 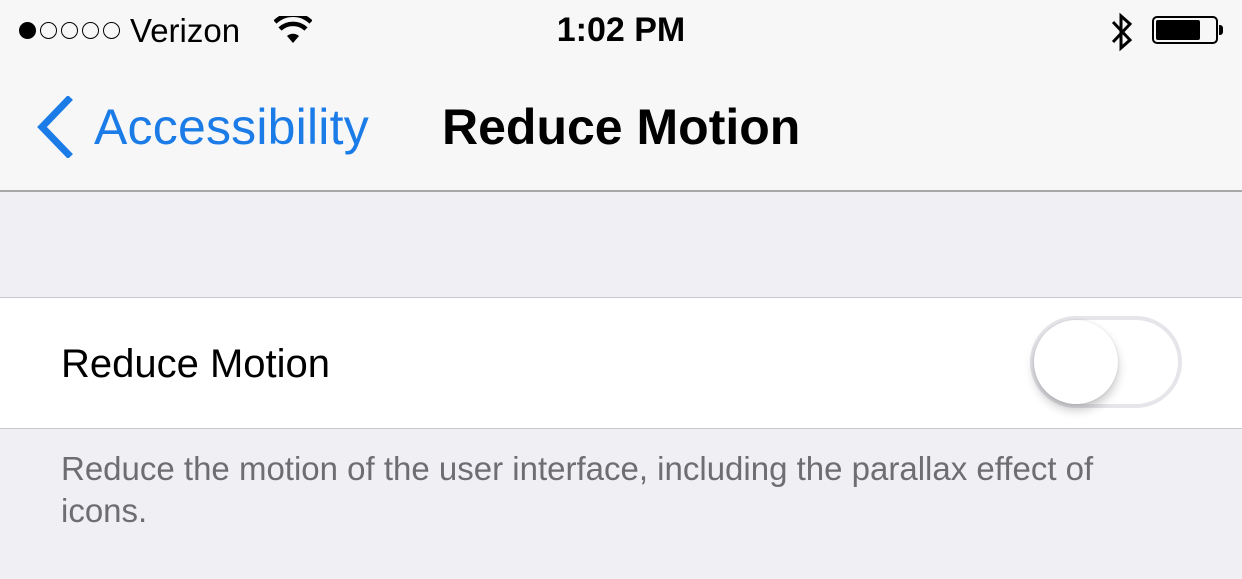 What do you see at coordinates (1122, 32) in the screenshot?
I see `bluetooth-icon` at bounding box center [1122, 32].